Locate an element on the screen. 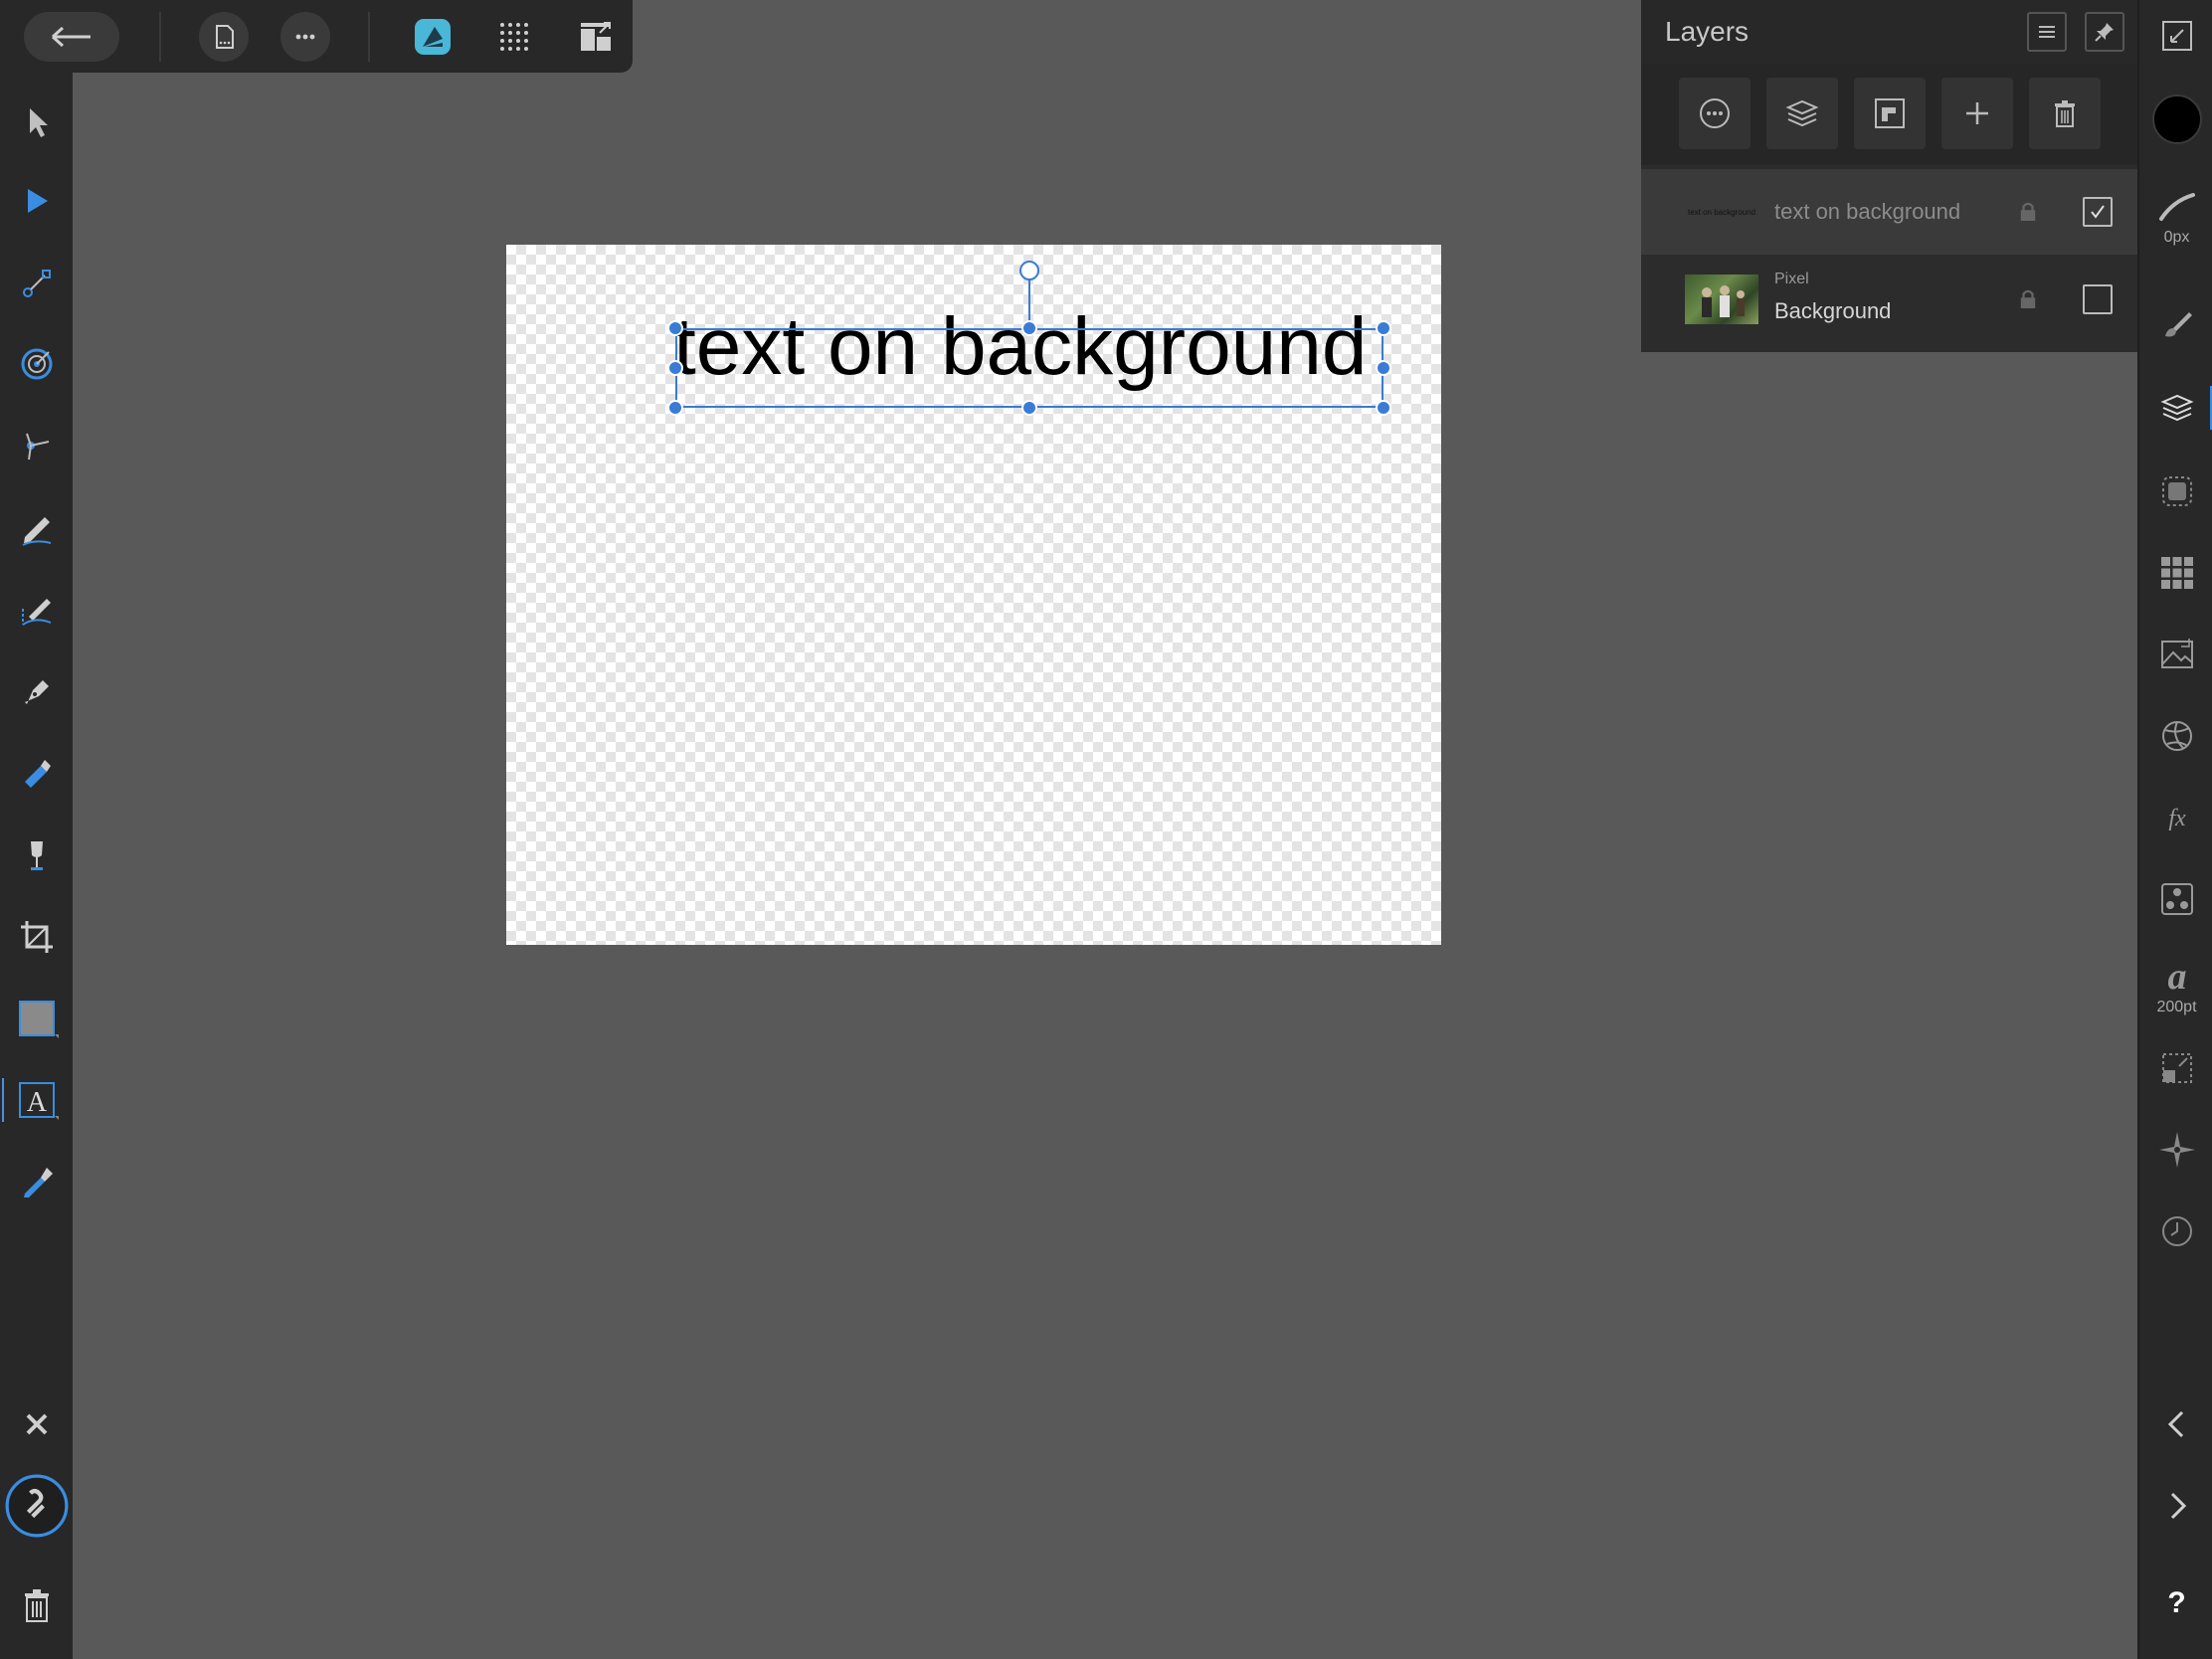  pen-tool is located at coordinates (36, 692).